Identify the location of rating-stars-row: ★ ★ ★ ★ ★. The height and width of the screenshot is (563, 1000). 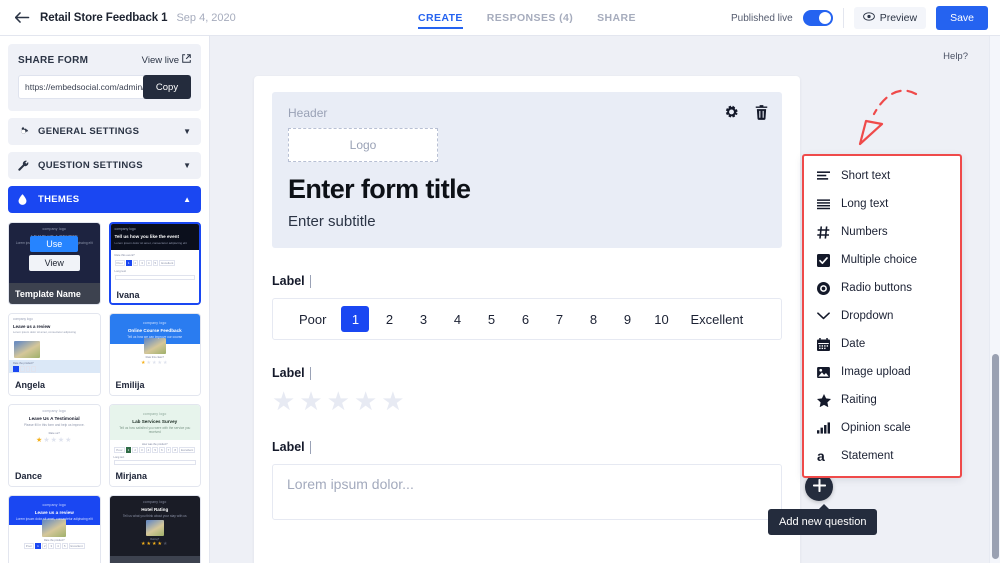
(527, 401).